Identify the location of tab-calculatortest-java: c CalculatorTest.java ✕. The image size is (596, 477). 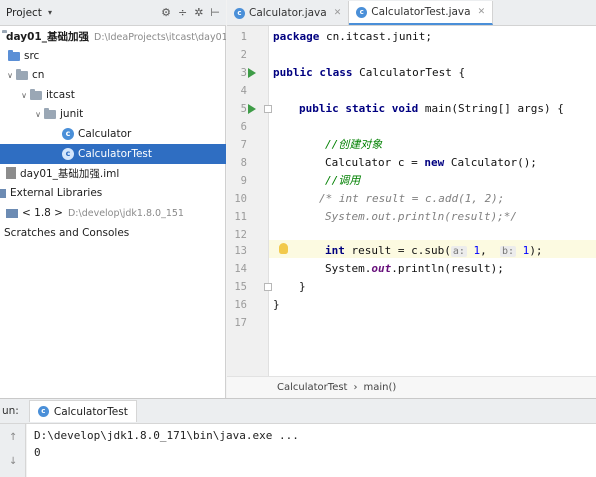
(421, 13).